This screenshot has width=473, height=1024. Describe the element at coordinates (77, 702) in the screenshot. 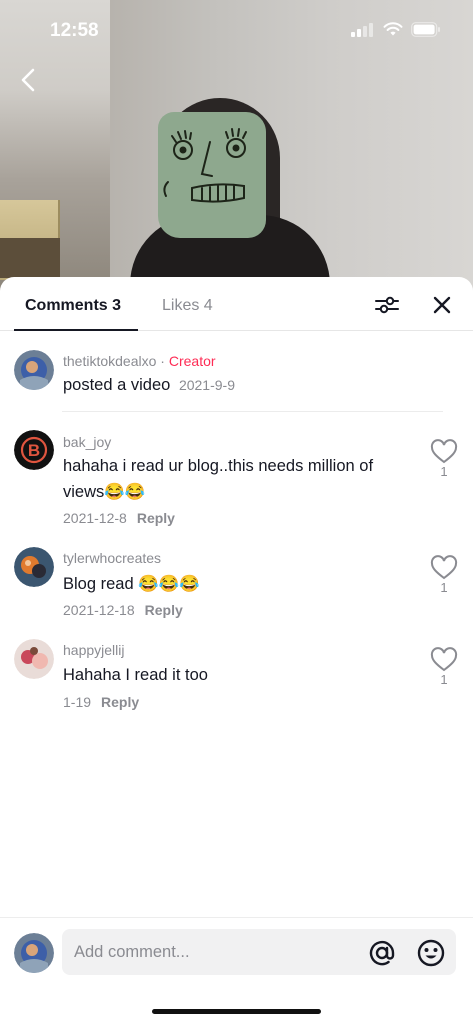

I see `comment-date: 1-19` at that location.